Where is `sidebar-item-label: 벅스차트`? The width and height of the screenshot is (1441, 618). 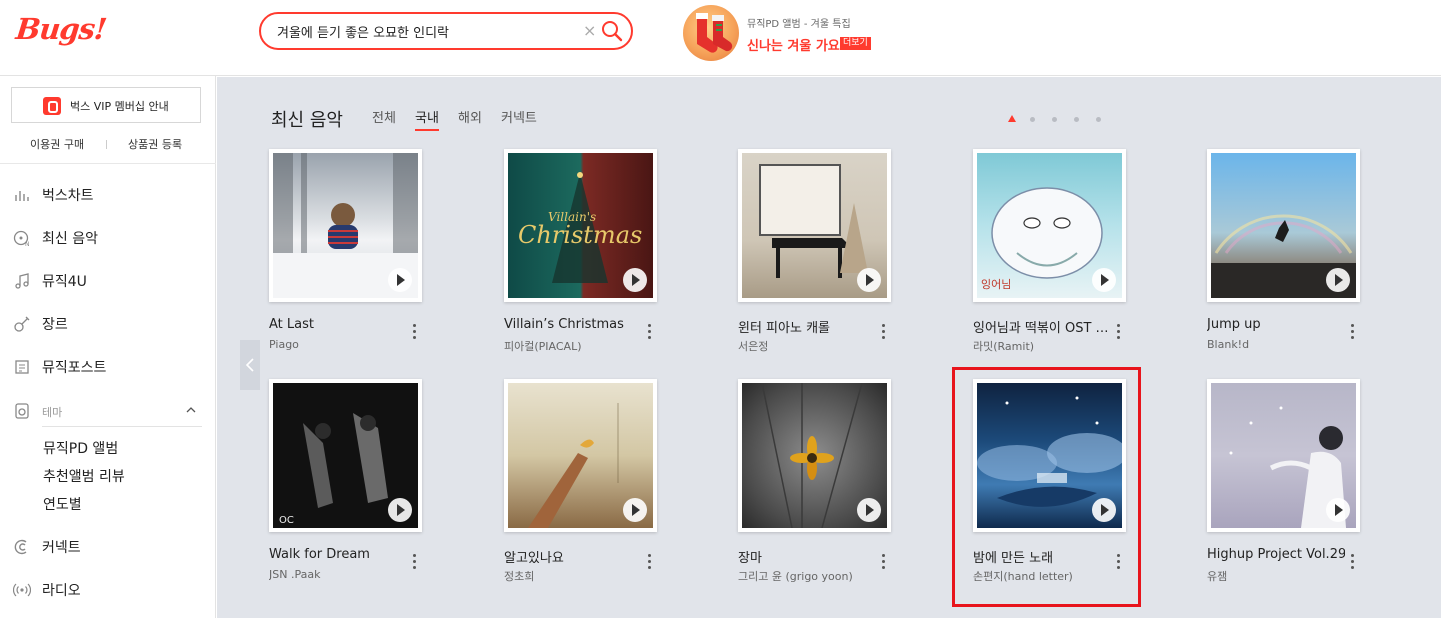
sidebar-item-label: 벅스차트 is located at coordinates (68, 196).